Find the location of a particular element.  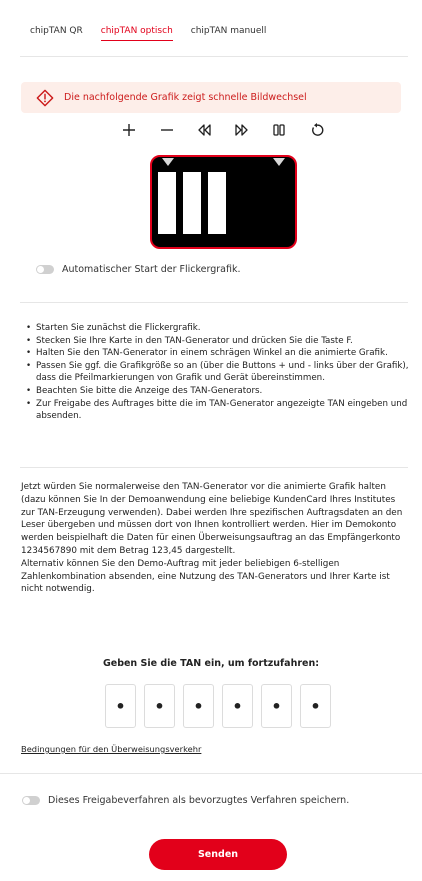

right-marker-arrow is located at coordinates (279, 162).